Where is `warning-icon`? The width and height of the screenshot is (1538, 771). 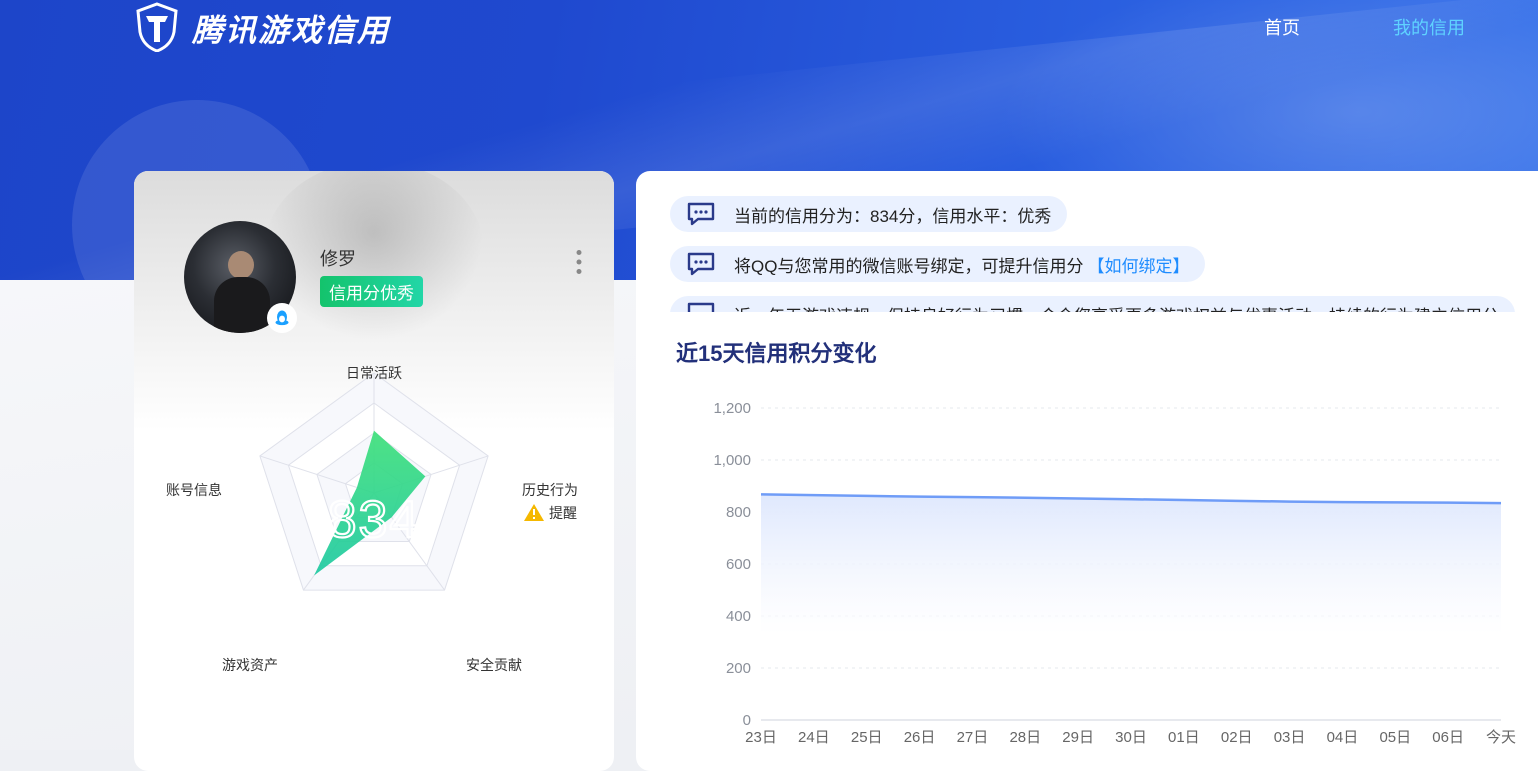 warning-icon is located at coordinates (534, 512).